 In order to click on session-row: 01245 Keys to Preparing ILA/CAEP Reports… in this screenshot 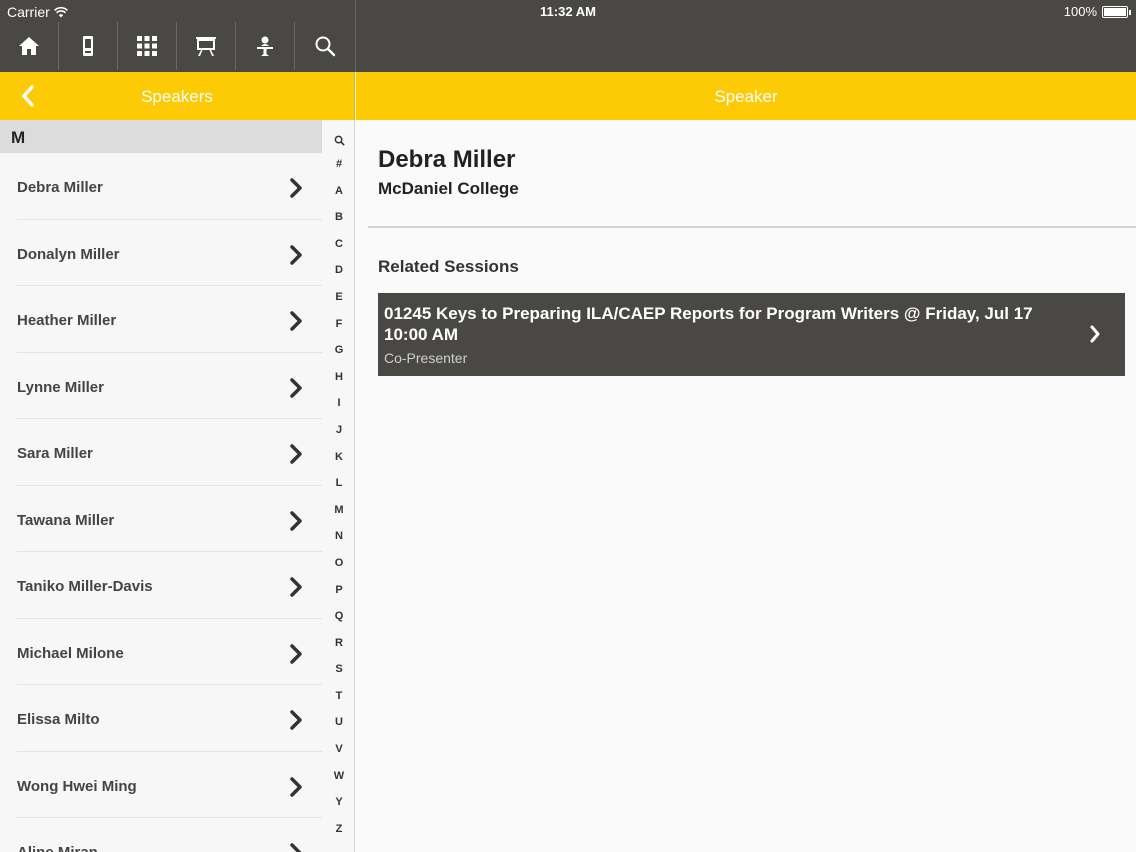, I will do `click(751, 334)`.